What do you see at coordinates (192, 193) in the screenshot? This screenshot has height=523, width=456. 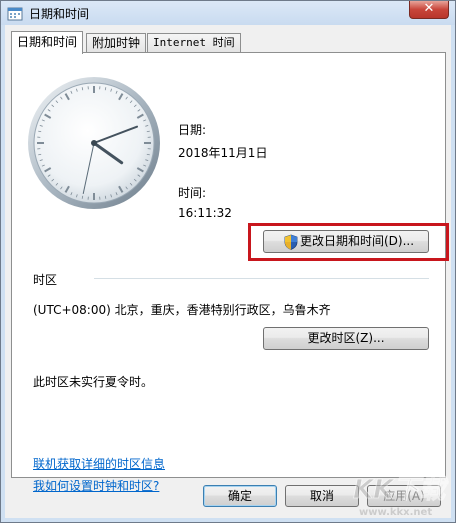 I see `time-label: 时间:` at bounding box center [192, 193].